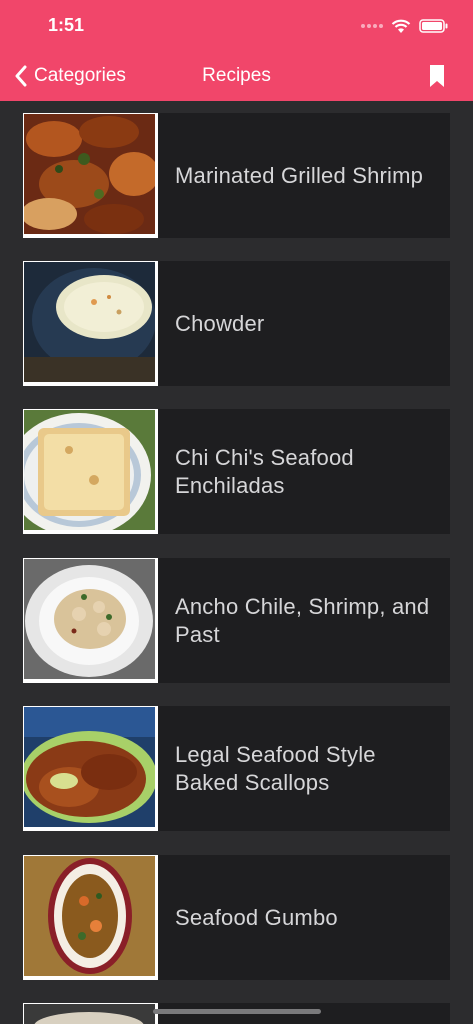  What do you see at coordinates (302, 620) in the screenshot?
I see `recipe-title: Ancho Chile, Shrimp, and Past` at bounding box center [302, 620].